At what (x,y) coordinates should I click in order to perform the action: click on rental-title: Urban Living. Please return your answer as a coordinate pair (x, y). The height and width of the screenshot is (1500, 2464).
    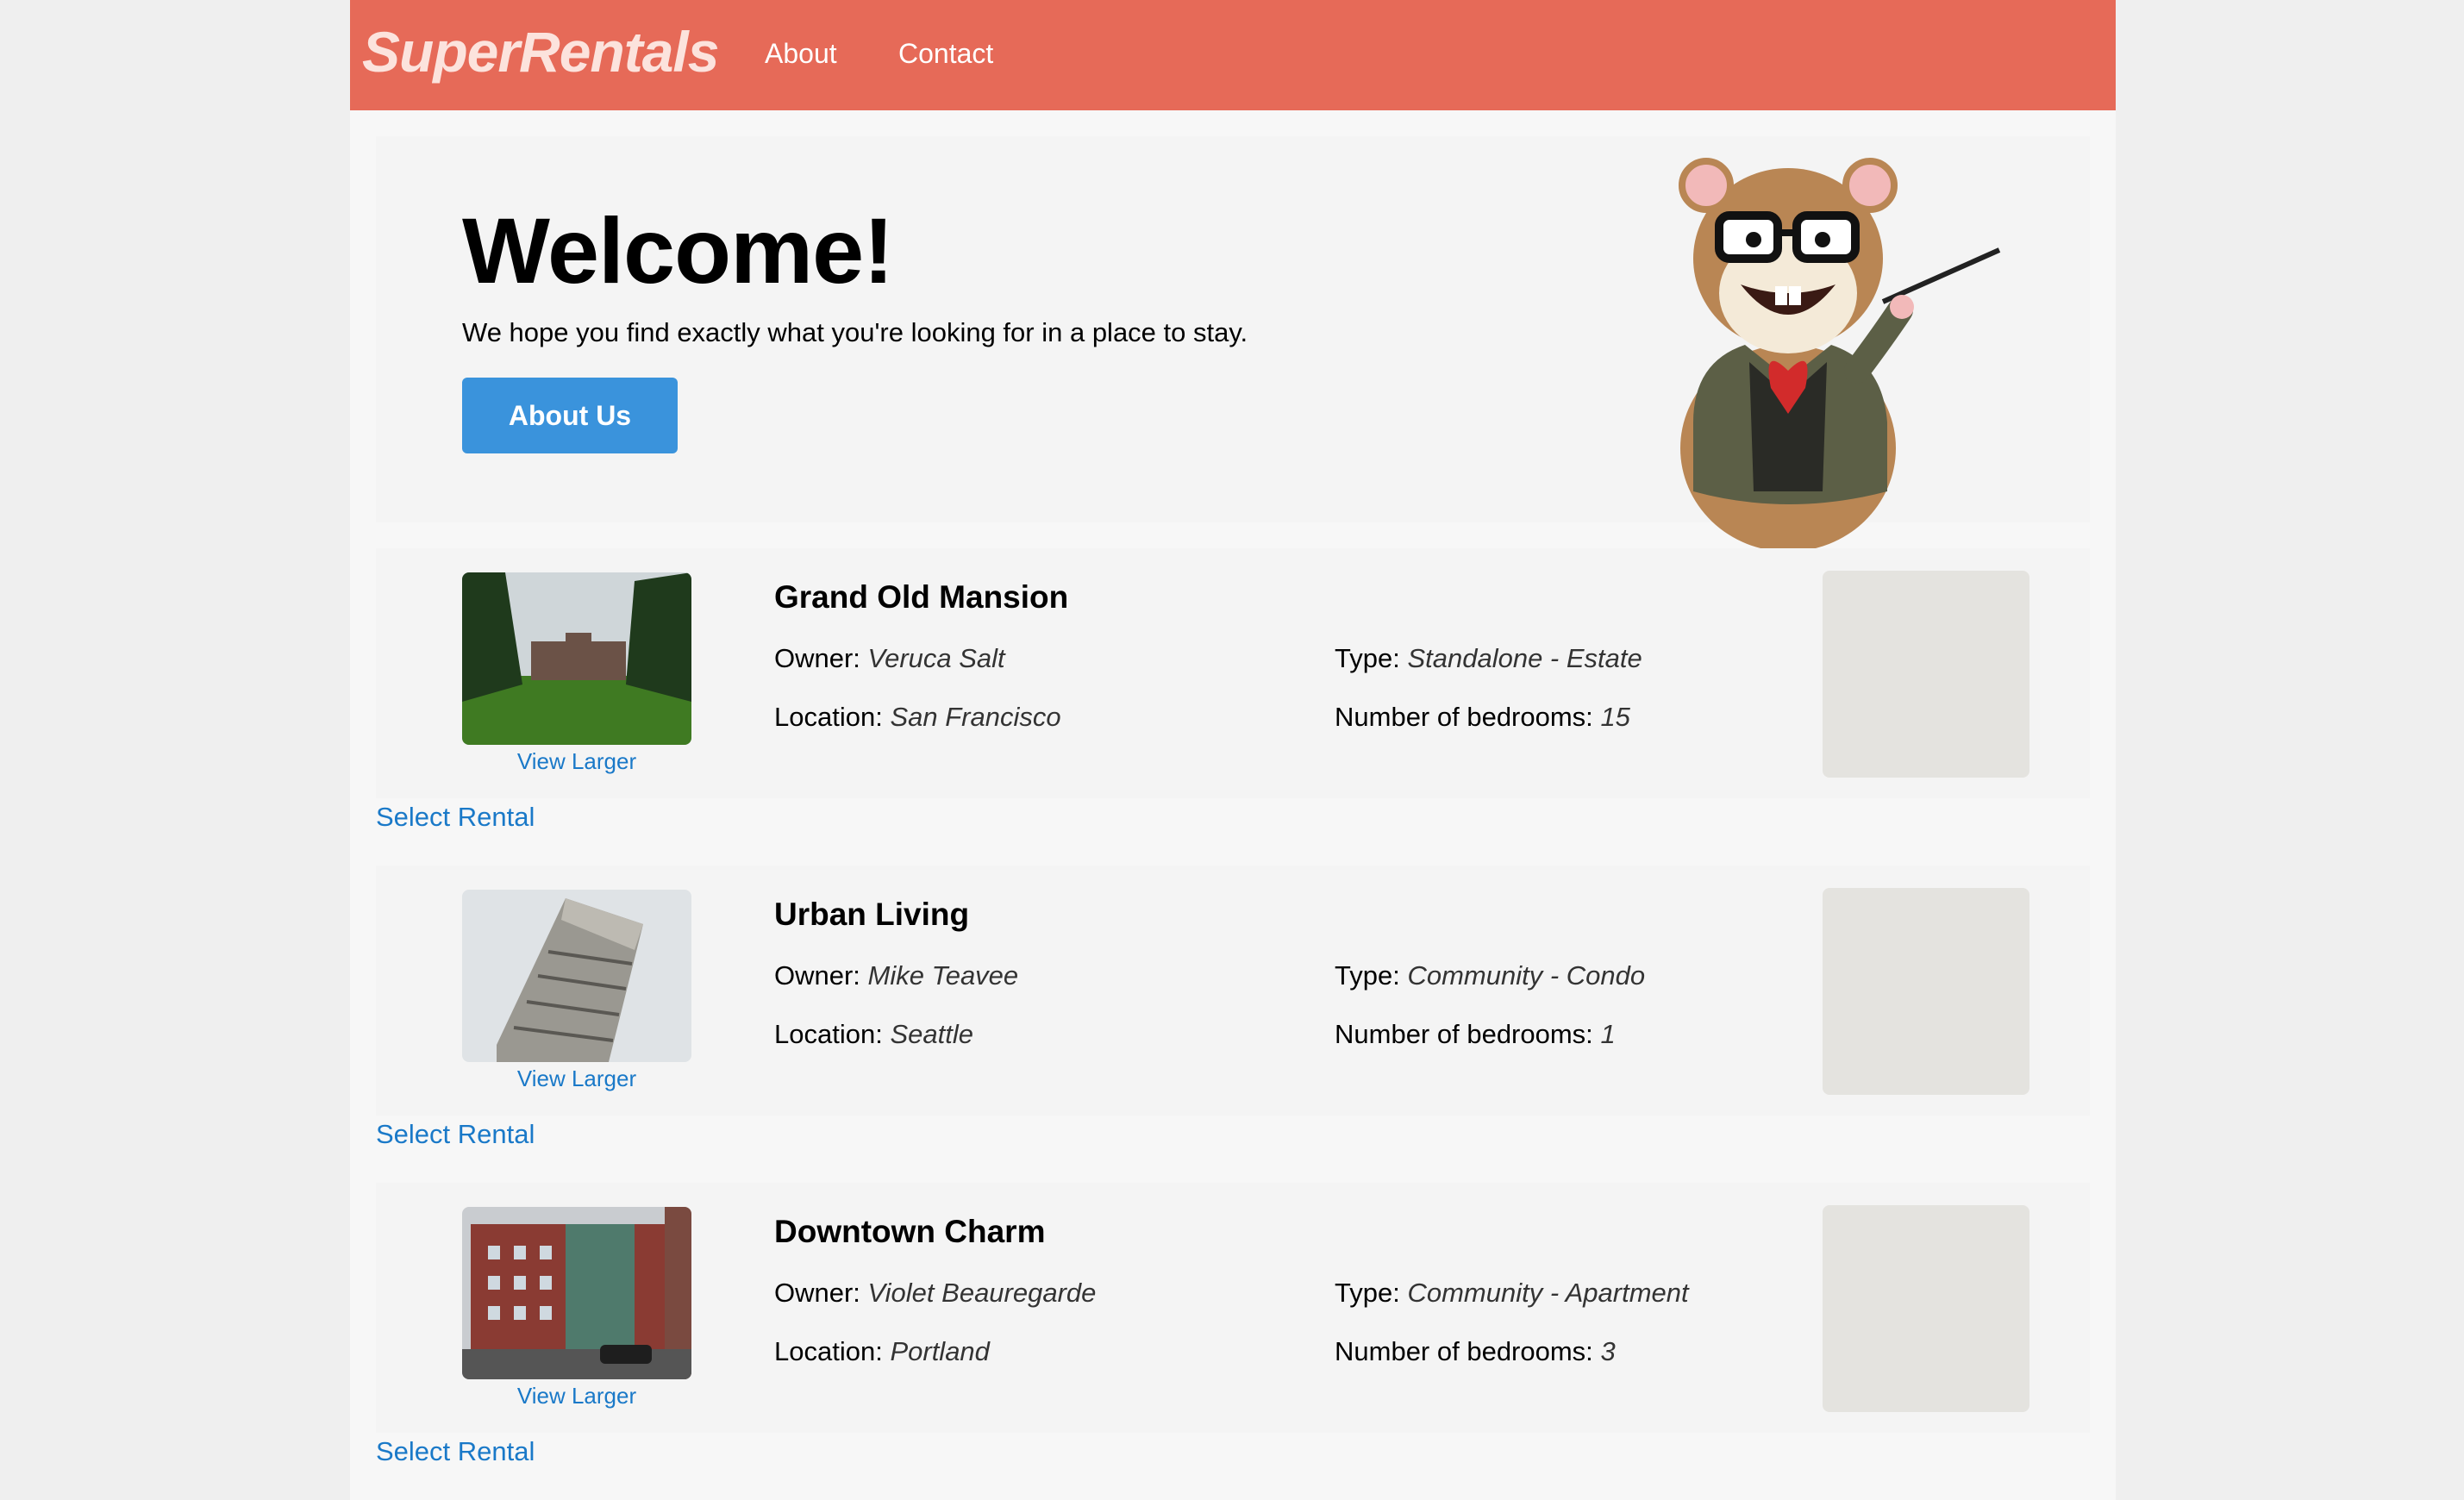
    Looking at the image, I should click on (872, 914).